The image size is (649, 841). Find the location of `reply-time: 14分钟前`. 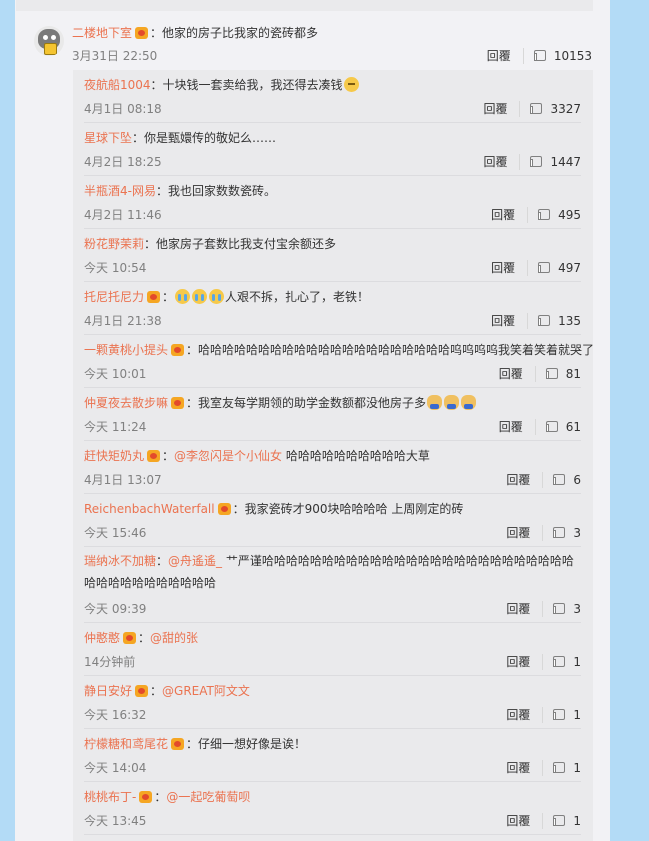

reply-time: 14分钟前 is located at coordinates (110, 662).